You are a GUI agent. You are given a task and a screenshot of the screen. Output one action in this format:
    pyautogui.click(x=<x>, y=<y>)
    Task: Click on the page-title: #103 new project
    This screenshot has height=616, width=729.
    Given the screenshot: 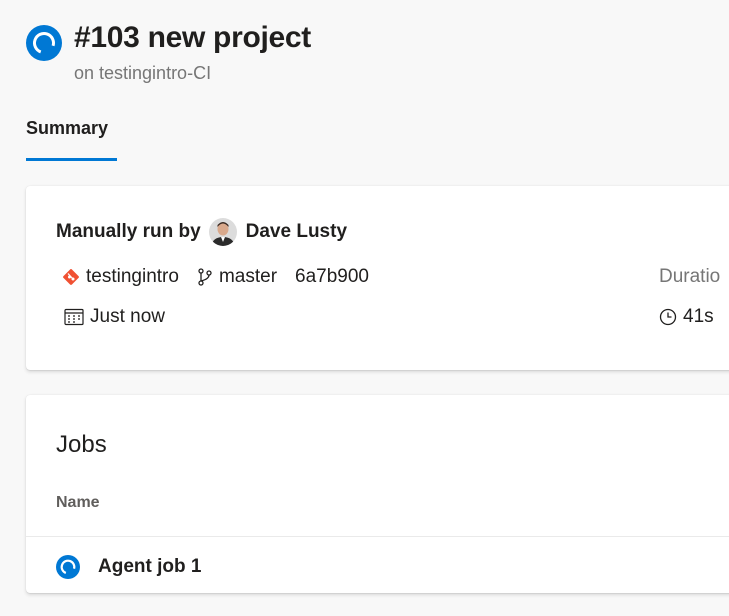 What is the action you would take?
    pyautogui.click(x=192, y=37)
    